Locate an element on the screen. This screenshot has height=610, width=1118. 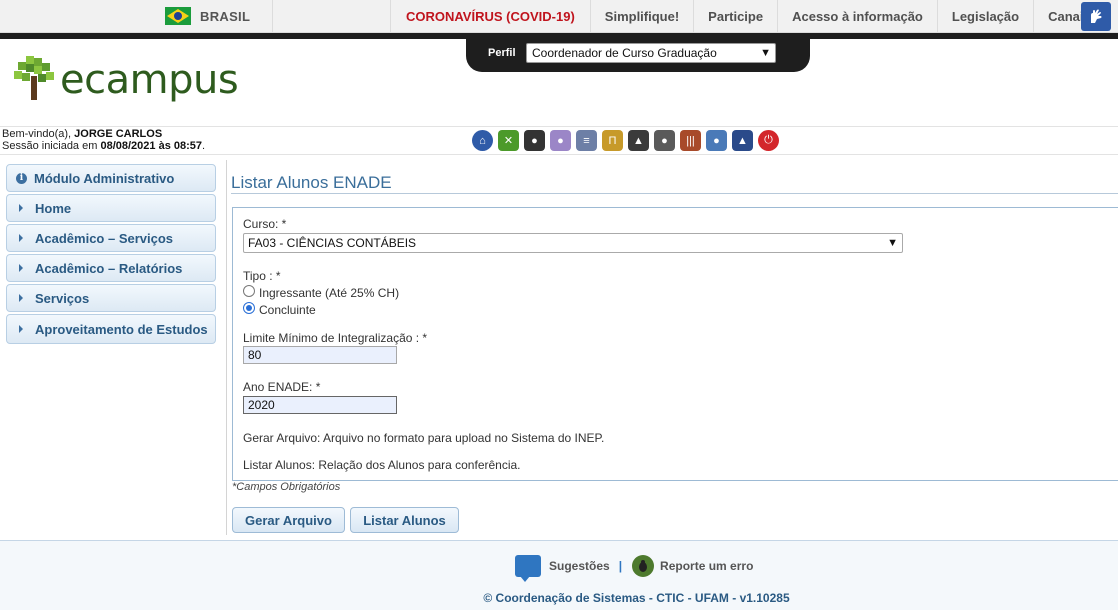
gov-link-participe: Participe is located at coordinates (735, 16).